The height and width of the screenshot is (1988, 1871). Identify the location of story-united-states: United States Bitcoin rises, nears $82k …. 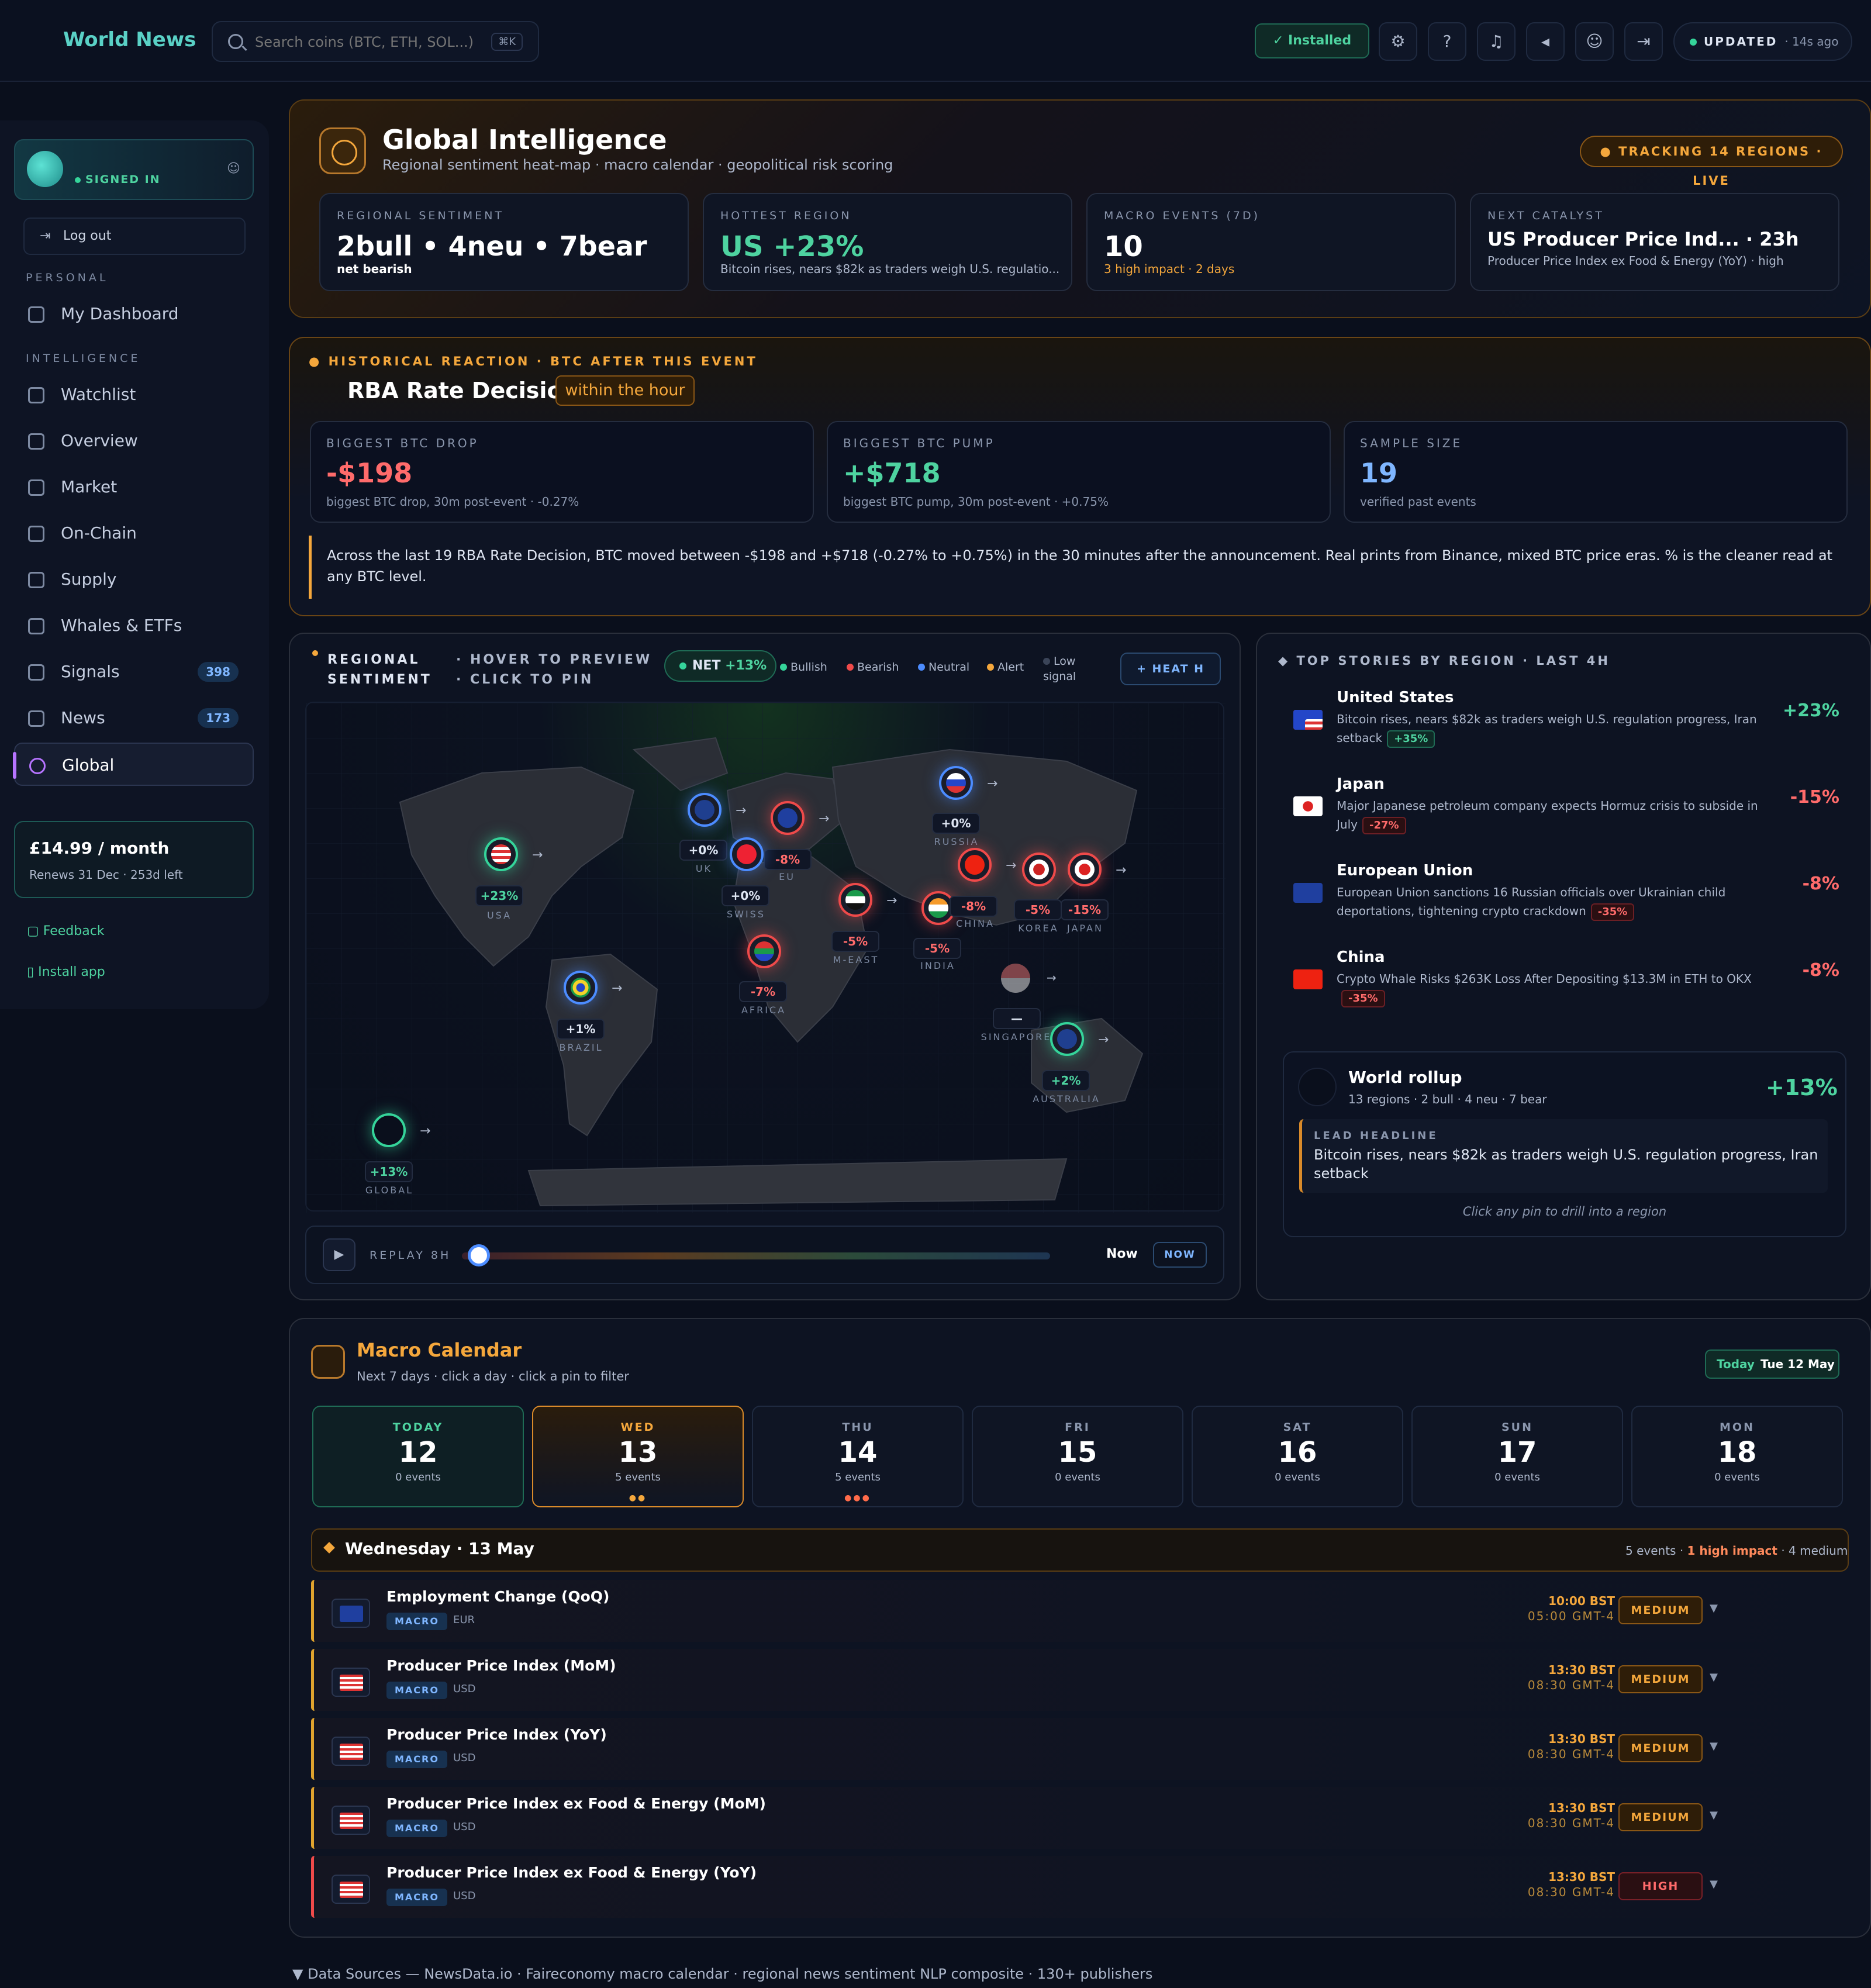
(1564, 728).